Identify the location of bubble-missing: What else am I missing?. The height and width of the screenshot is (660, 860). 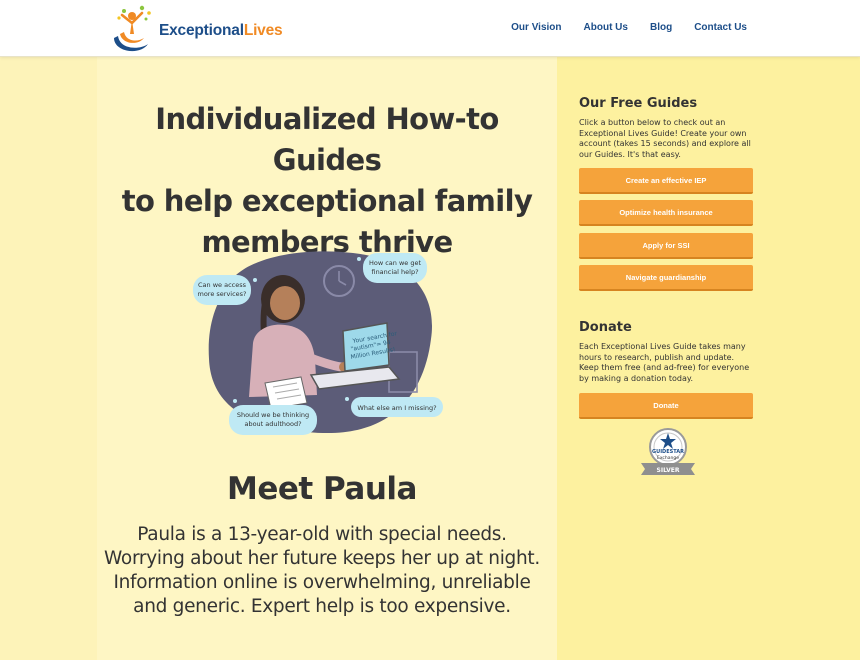
(394, 407).